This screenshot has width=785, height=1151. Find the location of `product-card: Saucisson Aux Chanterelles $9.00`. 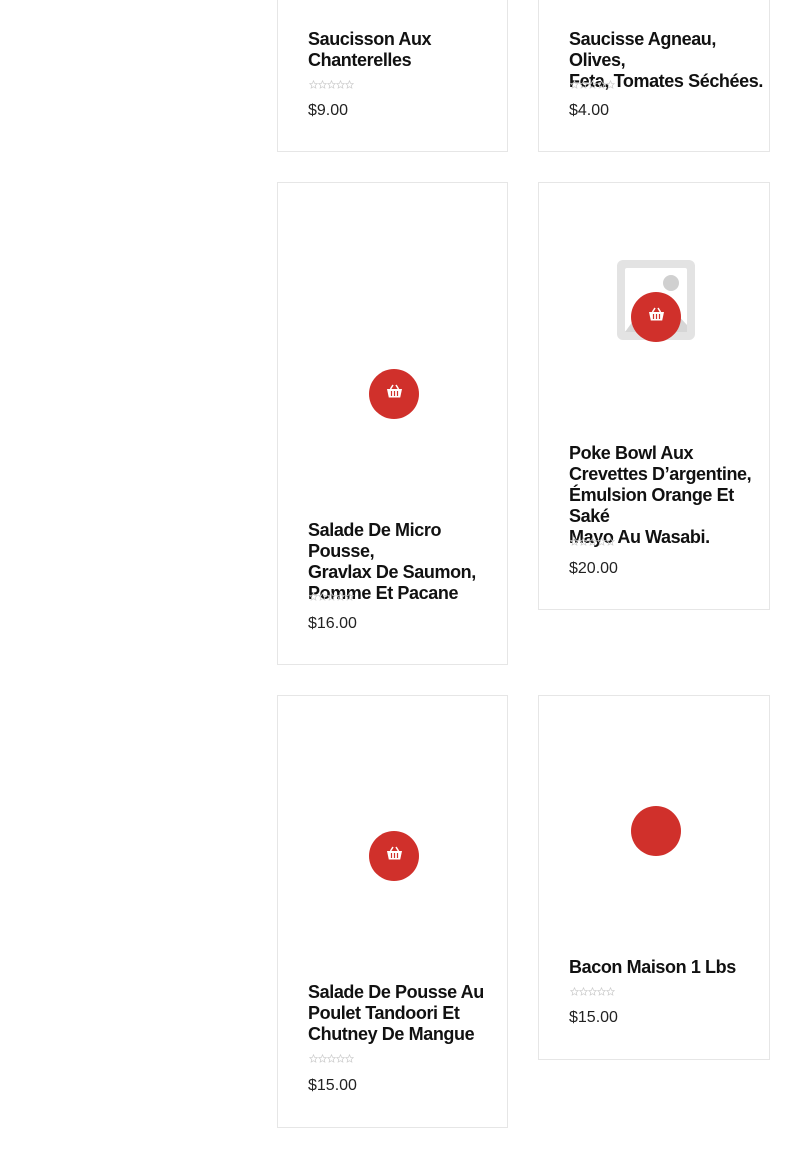

product-card: Saucisson Aux Chanterelles $9.00 is located at coordinates (392, 76).